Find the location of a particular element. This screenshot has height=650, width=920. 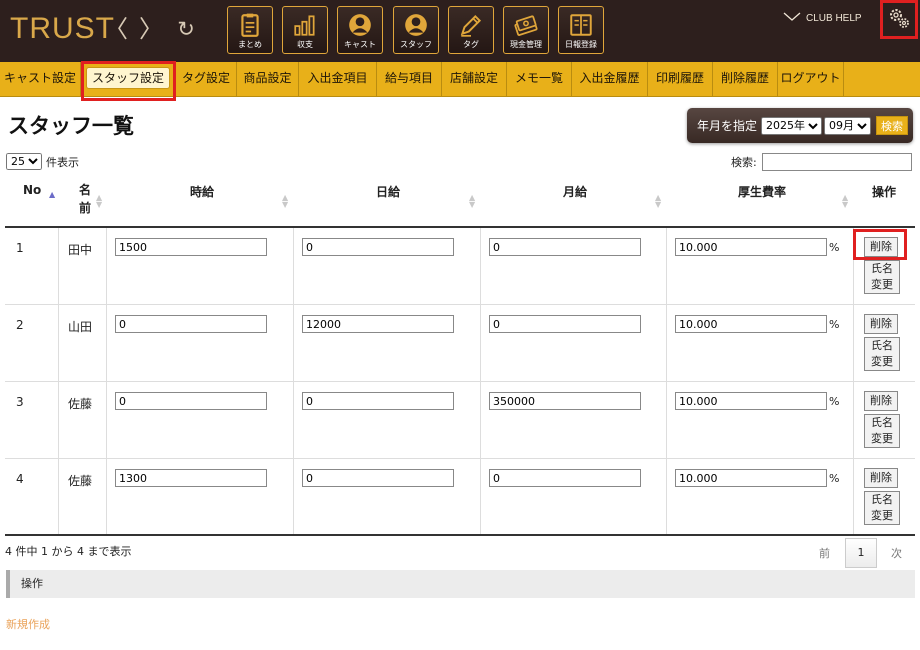

staff-person-icon is located at coordinates (416, 25).